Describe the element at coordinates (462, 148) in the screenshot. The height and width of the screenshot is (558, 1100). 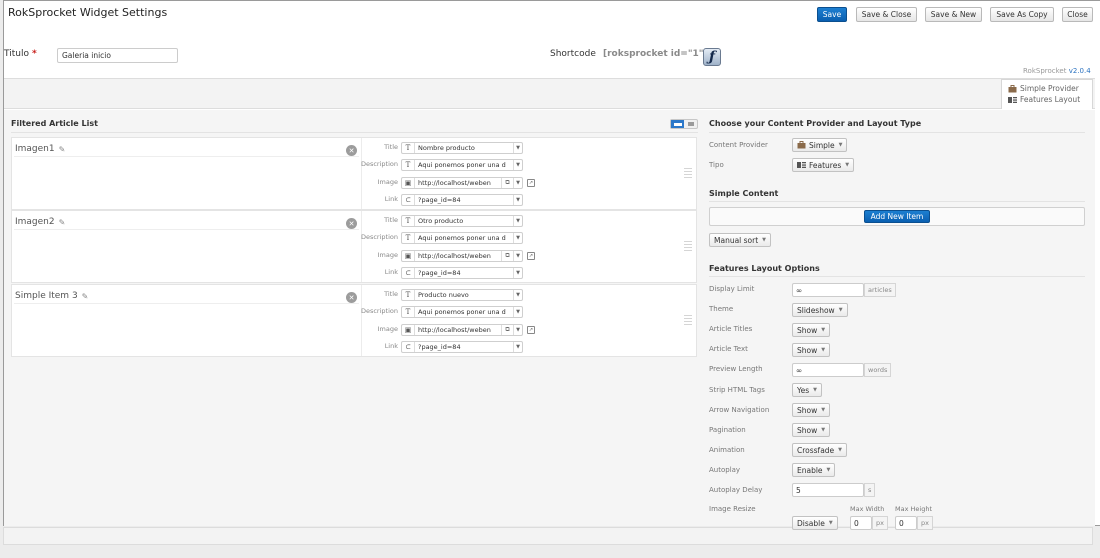
I see `title-field: T Nombre producto ▼` at that location.